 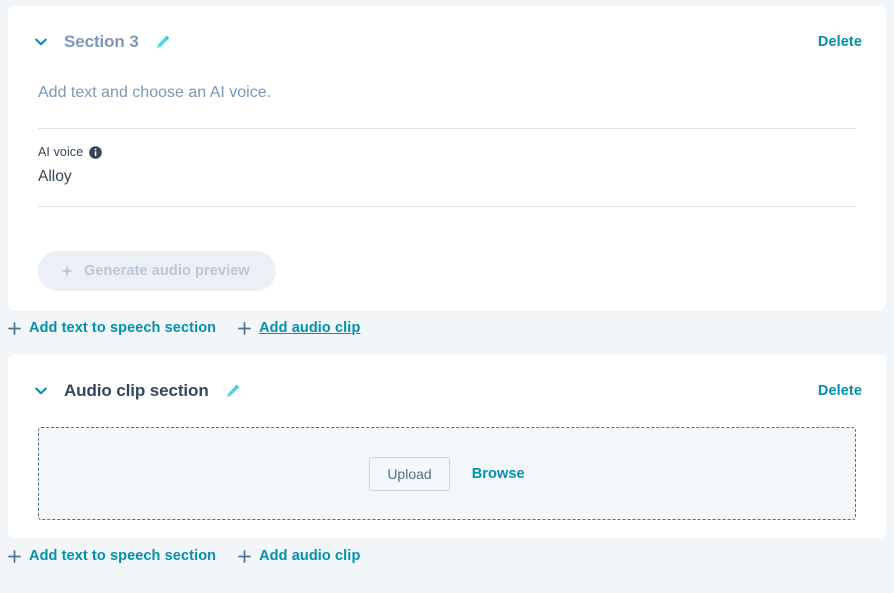 I want to click on section-header: Section 3 Delete, so click(x=447, y=42).